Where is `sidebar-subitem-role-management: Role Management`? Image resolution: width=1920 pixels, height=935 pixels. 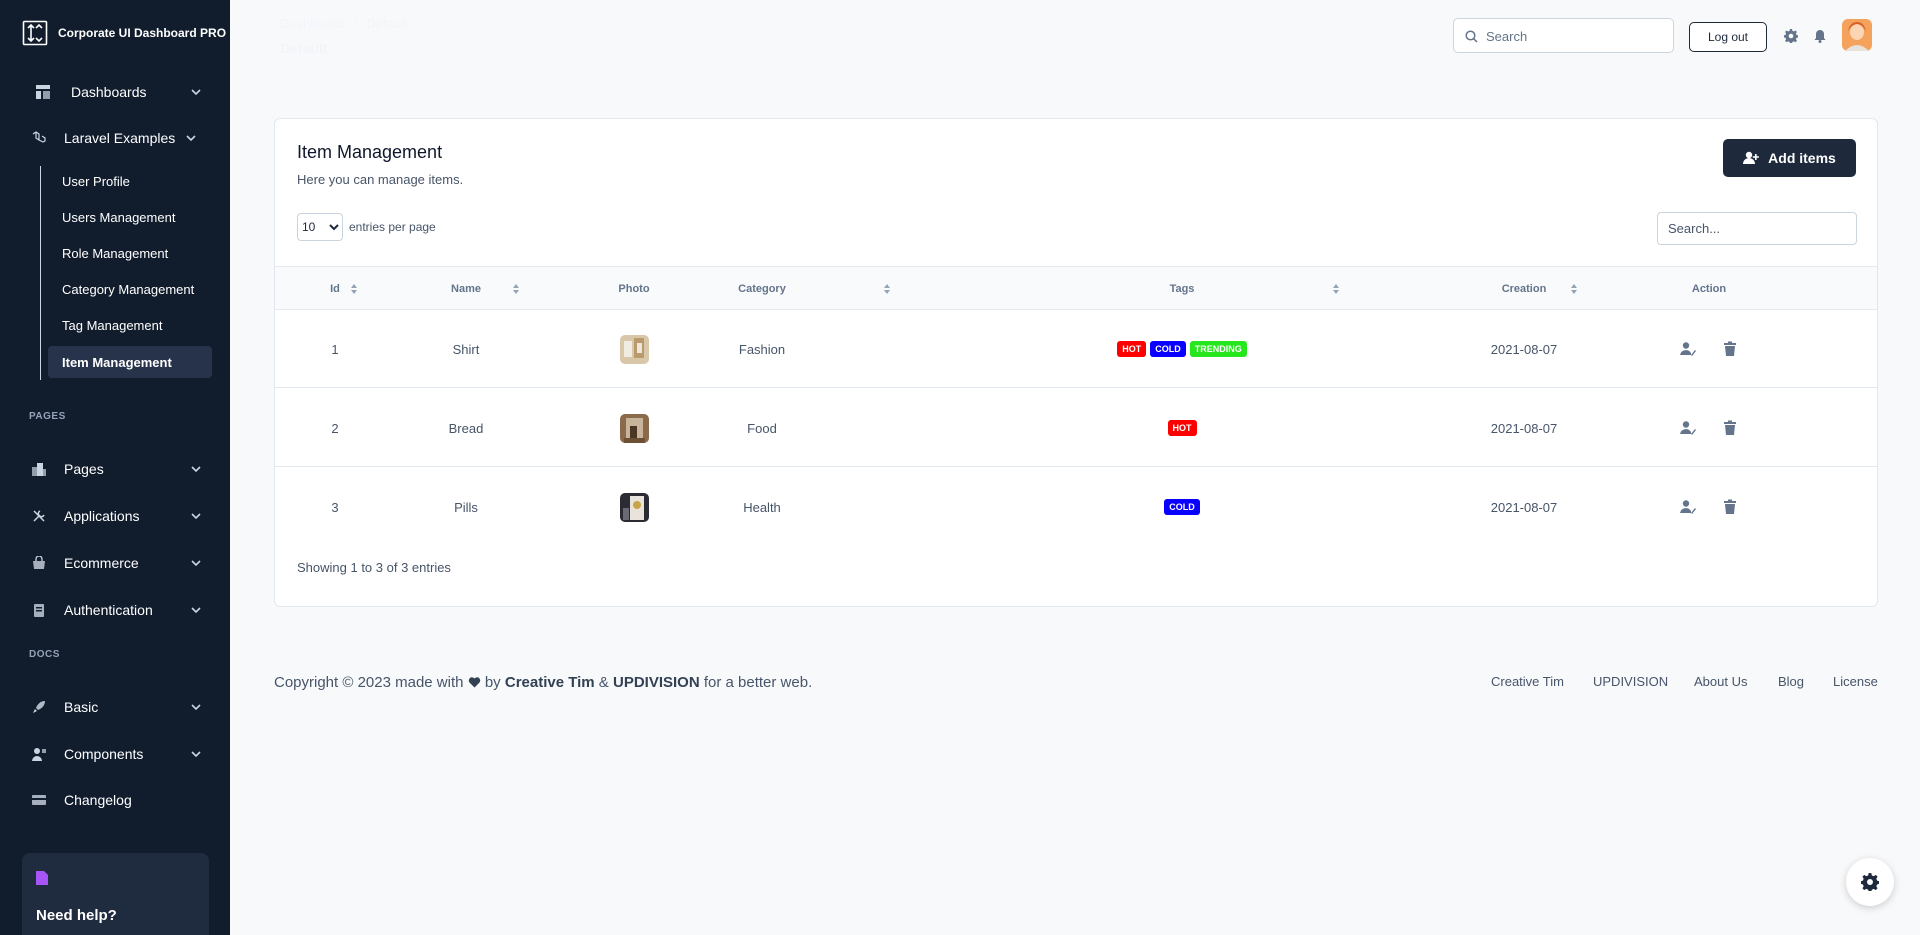 sidebar-subitem-role-management: Role Management is located at coordinates (130, 253).